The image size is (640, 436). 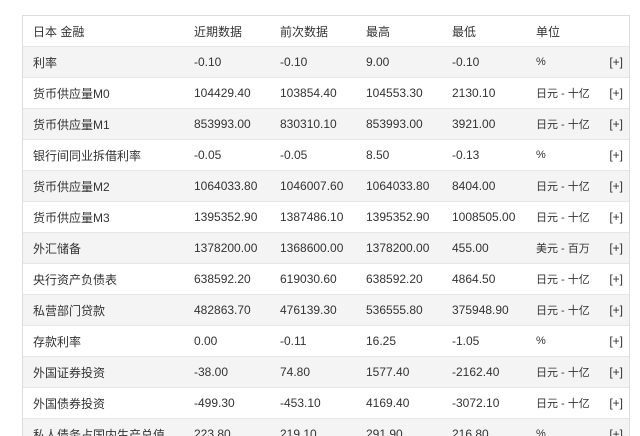 What do you see at coordinates (381, 341) in the screenshot?
I see `row-high-value: 16.25` at bounding box center [381, 341].